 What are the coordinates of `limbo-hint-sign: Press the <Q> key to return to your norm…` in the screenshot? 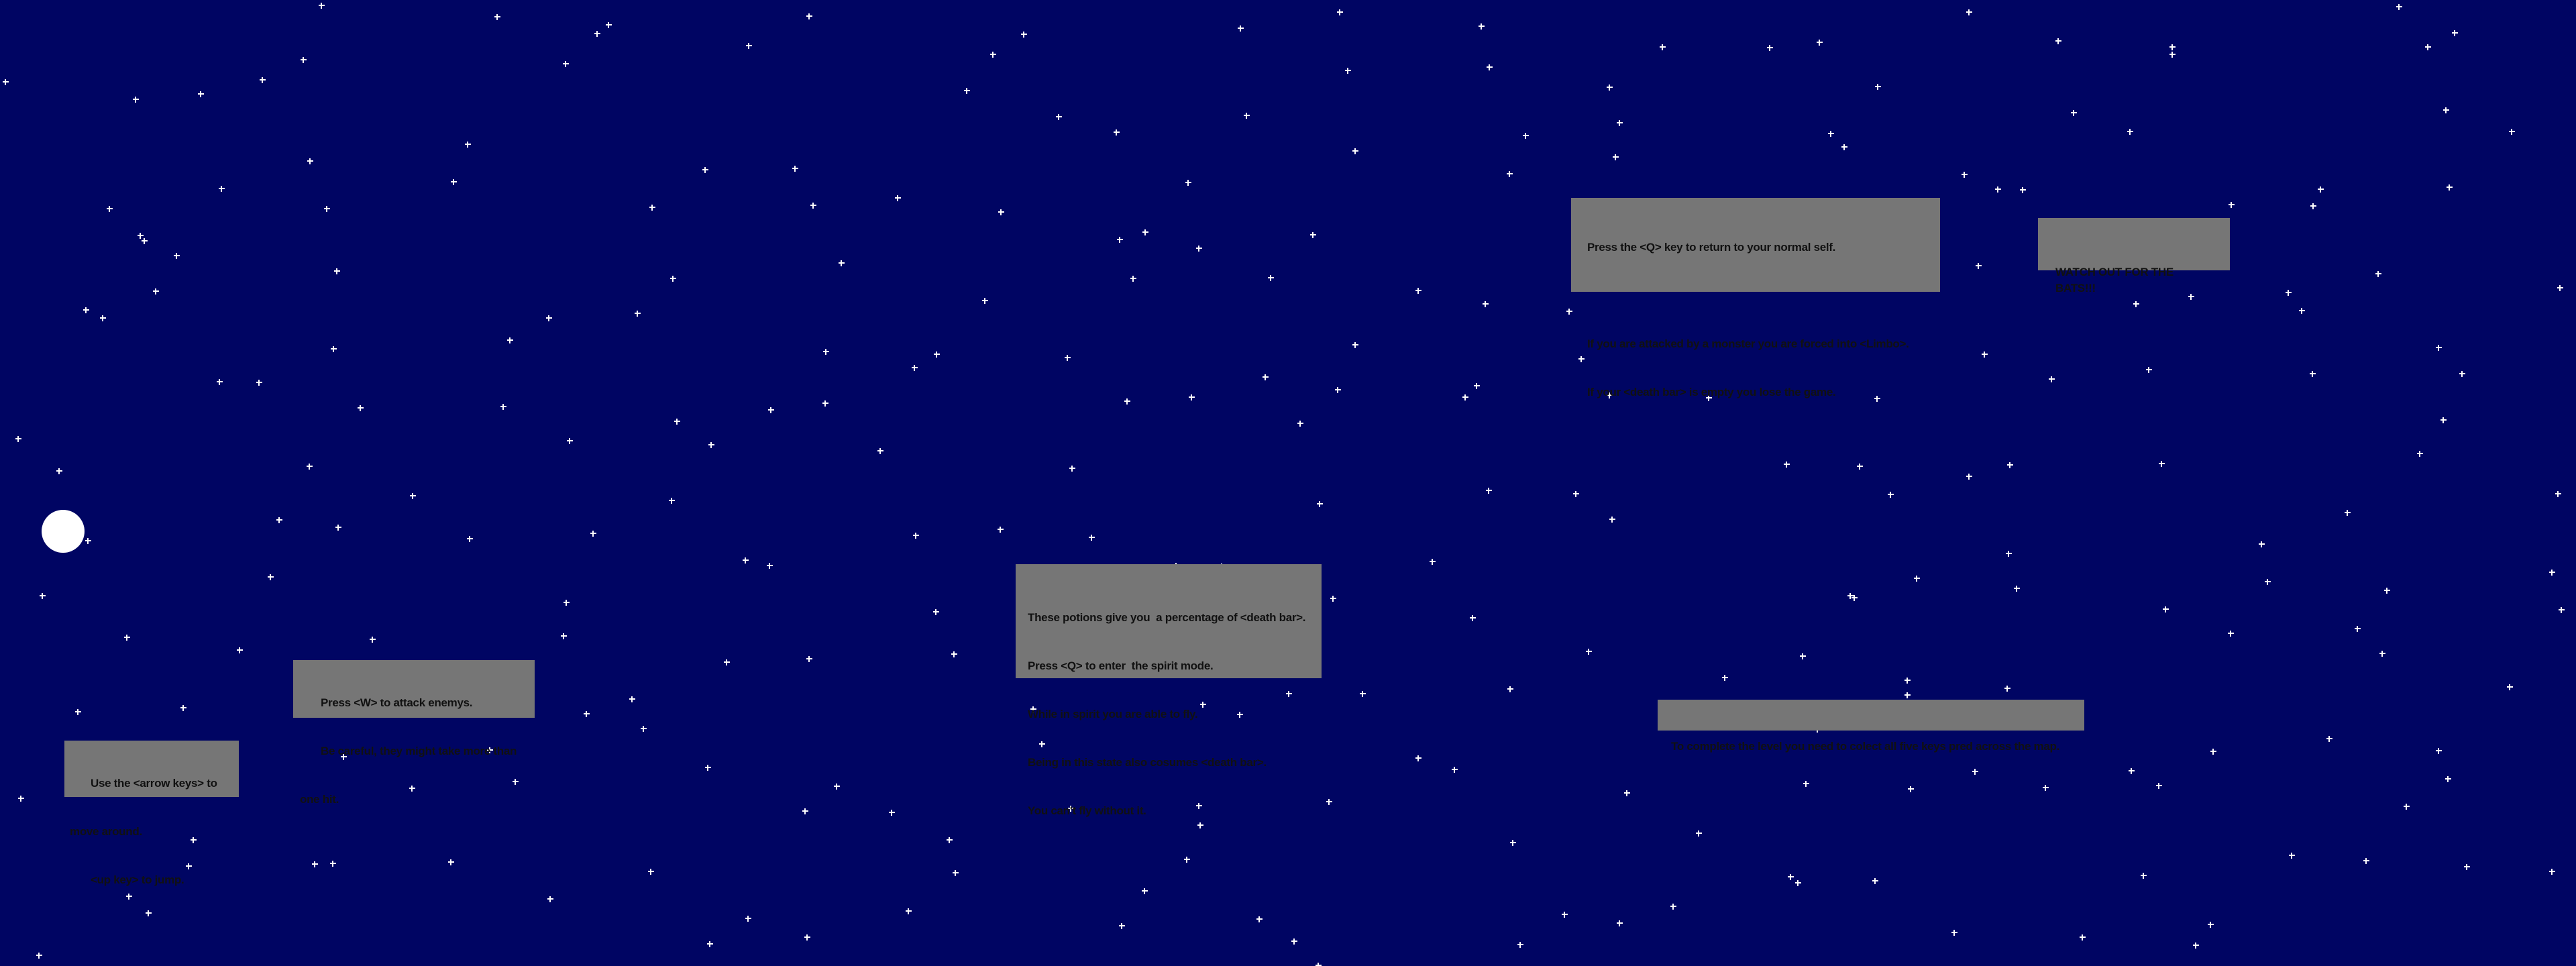 It's located at (1755, 298).